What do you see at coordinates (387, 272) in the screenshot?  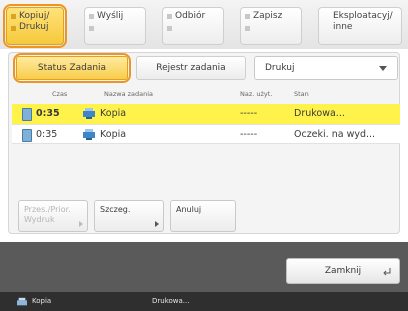 I see `return-arrow-icon` at bounding box center [387, 272].